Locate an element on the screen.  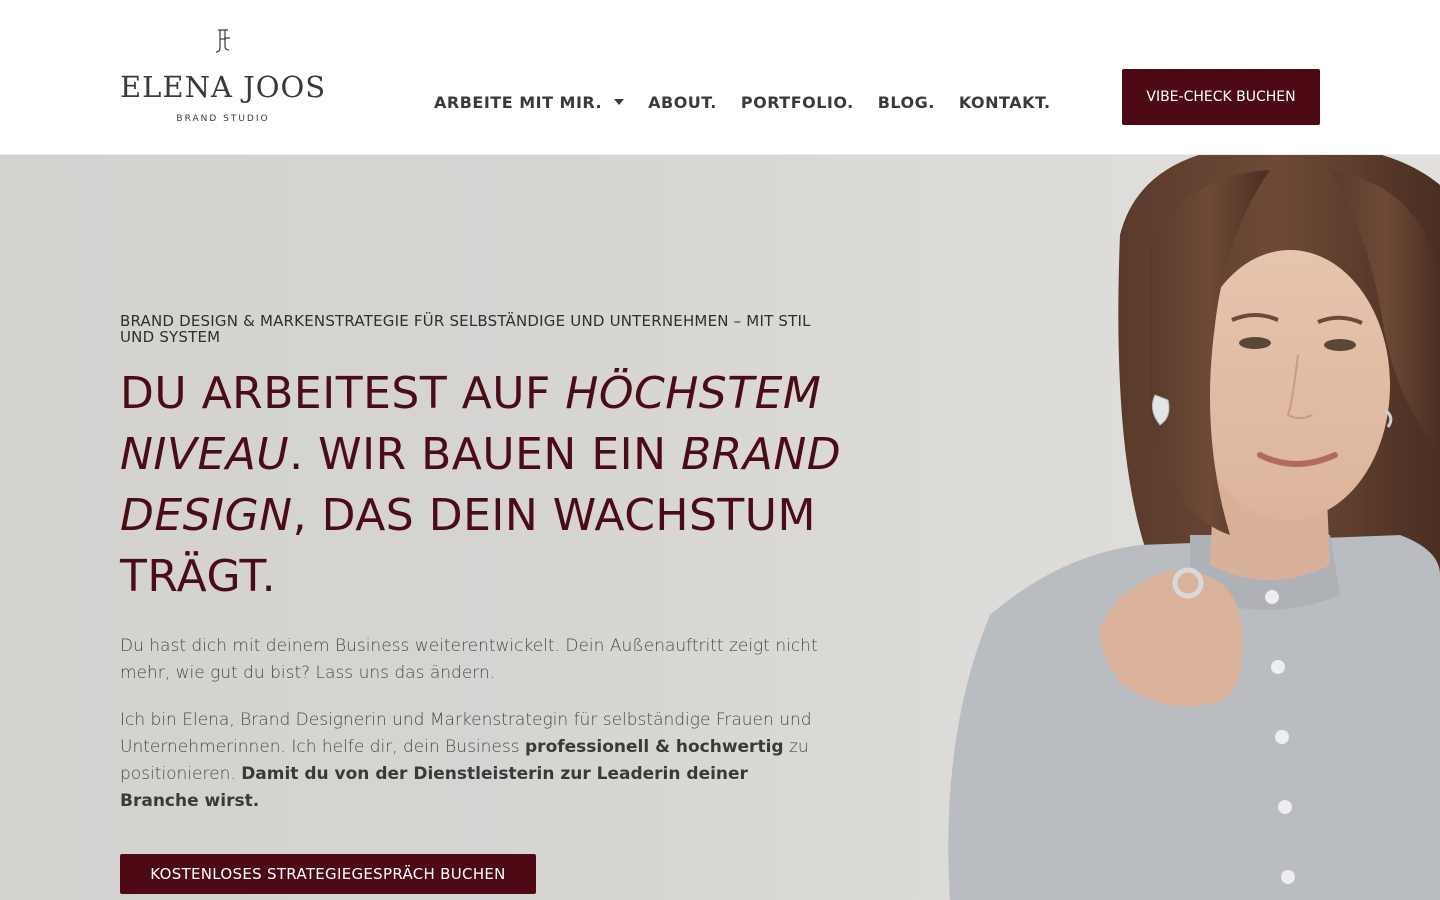
nav-item-label: KONTAKT. is located at coordinates (1004, 102).